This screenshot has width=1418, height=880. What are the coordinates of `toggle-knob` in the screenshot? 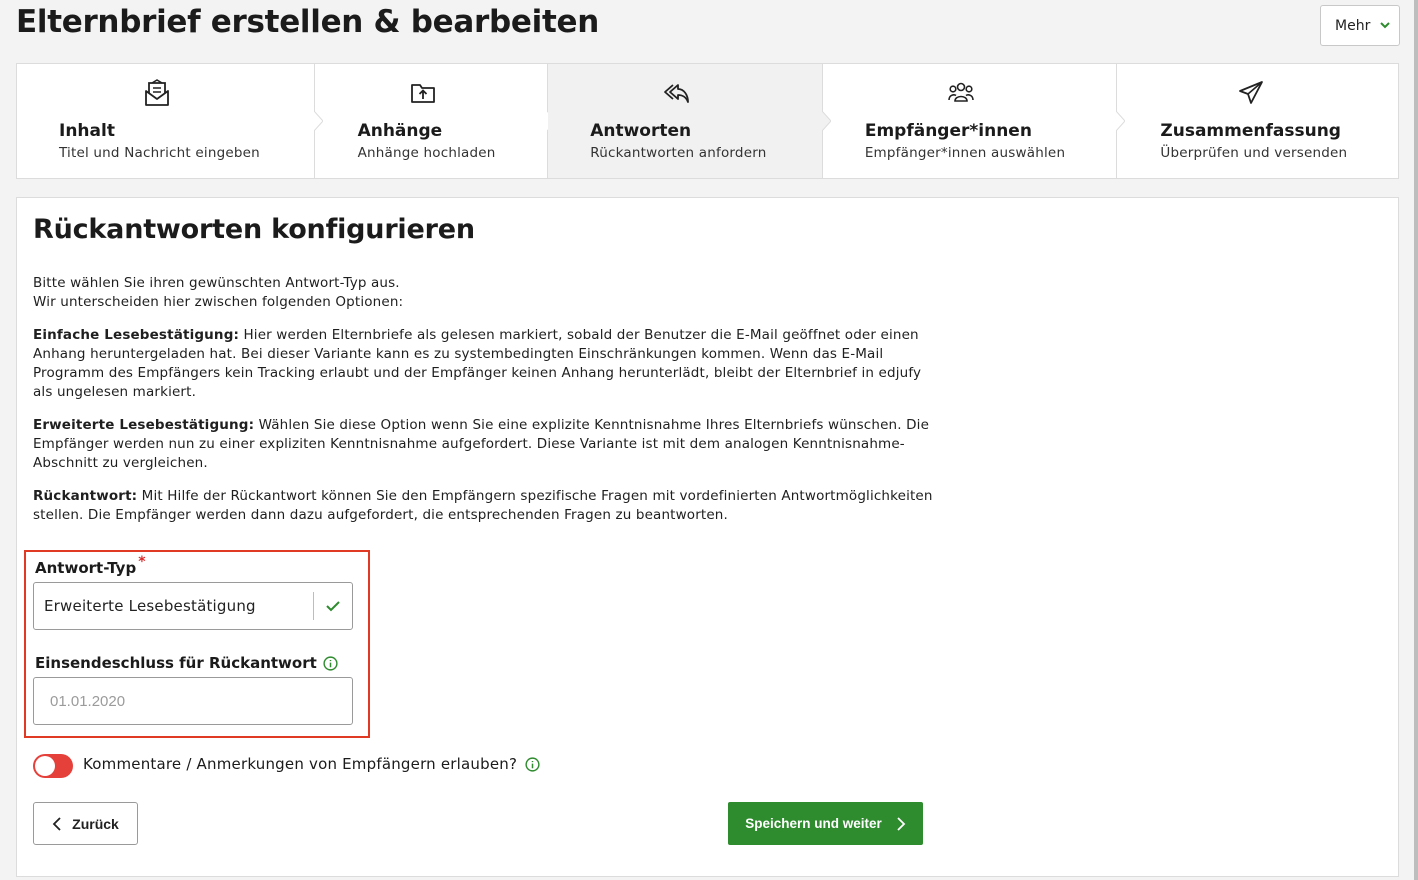 It's located at (45, 766).